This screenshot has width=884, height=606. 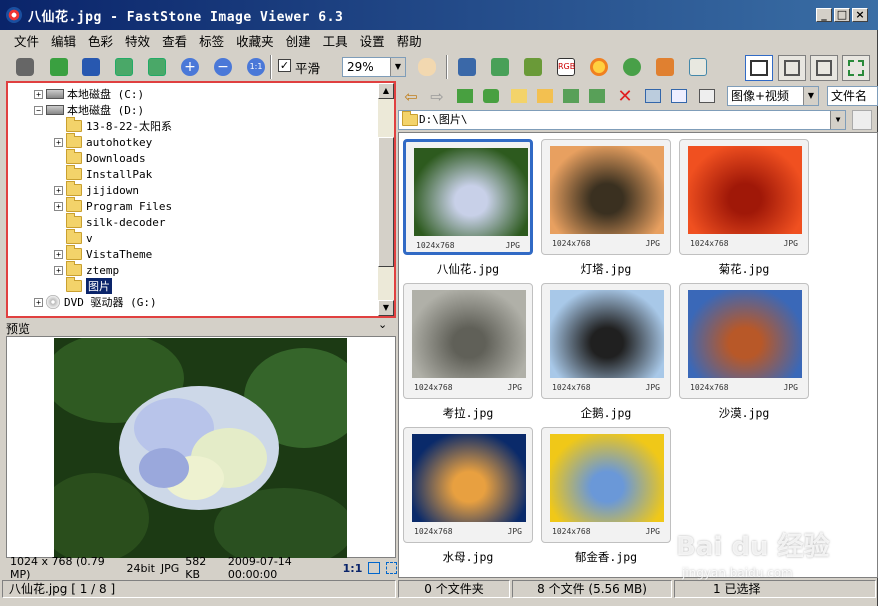 What do you see at coordinates (679, 96) in the screenshot?
I see `details-view-button` at bounding box center [679, 96].